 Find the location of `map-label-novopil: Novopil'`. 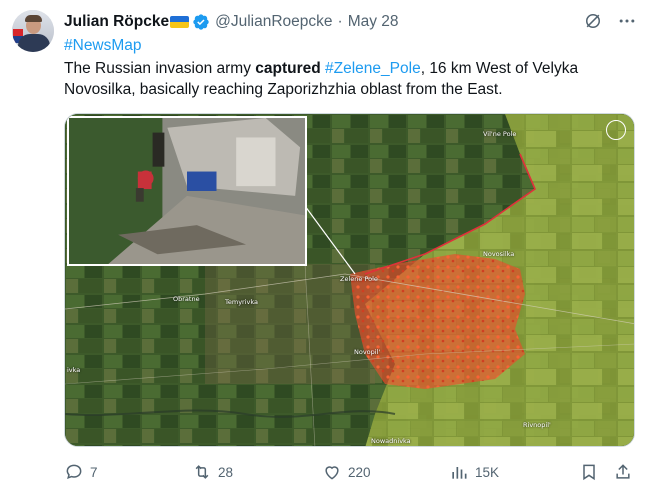

map-label-novopil: Novopil' is located at coordinates (367, 352).